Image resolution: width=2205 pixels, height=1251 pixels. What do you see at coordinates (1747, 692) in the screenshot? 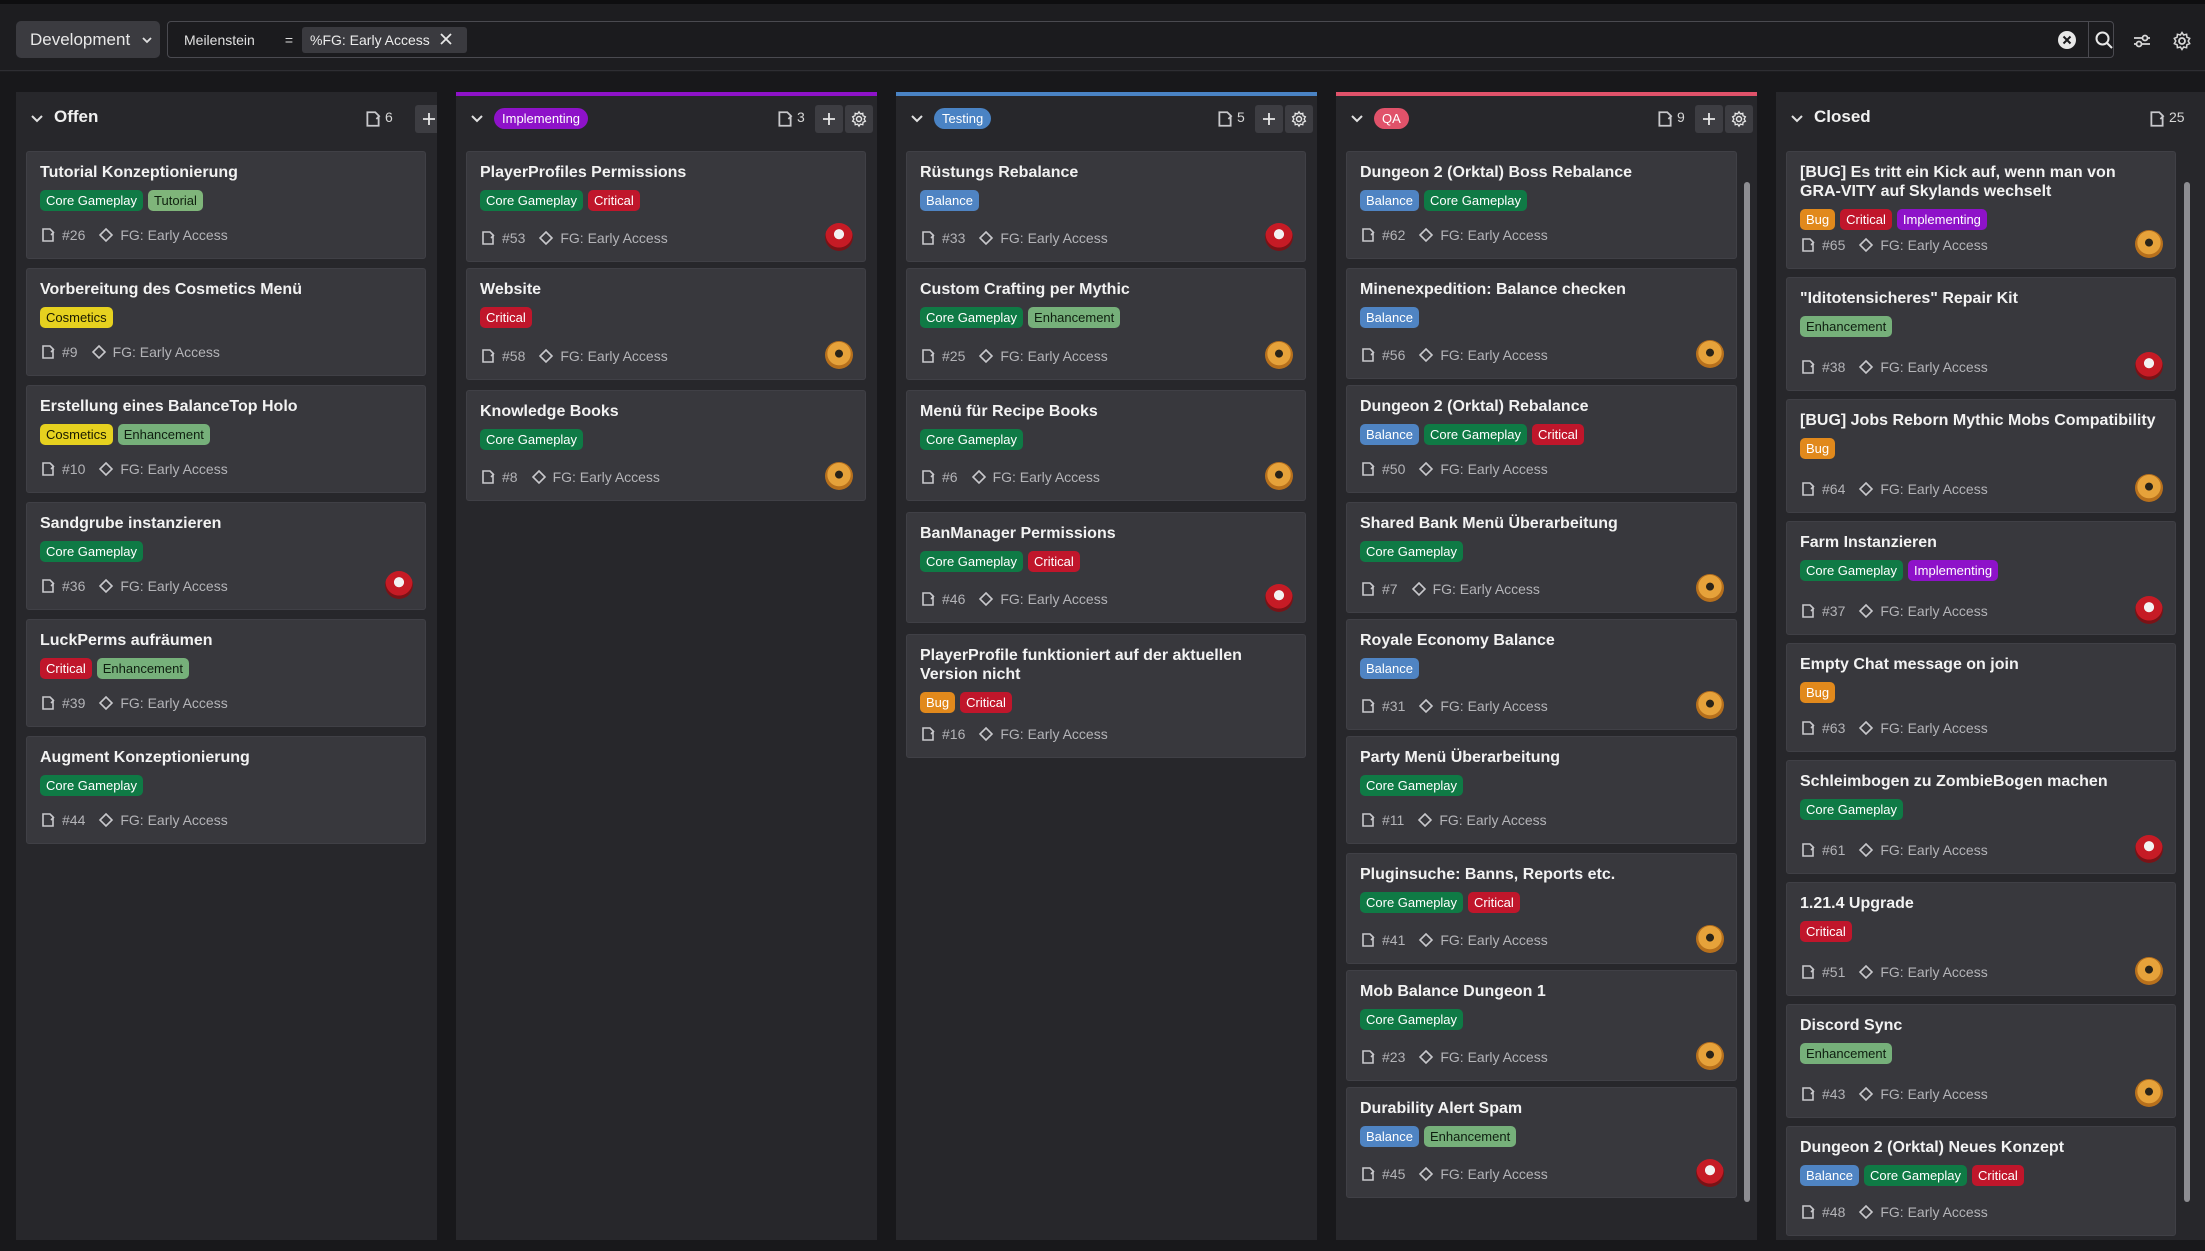
I see `column-scrollbar` at bounding box center [1747, 692].